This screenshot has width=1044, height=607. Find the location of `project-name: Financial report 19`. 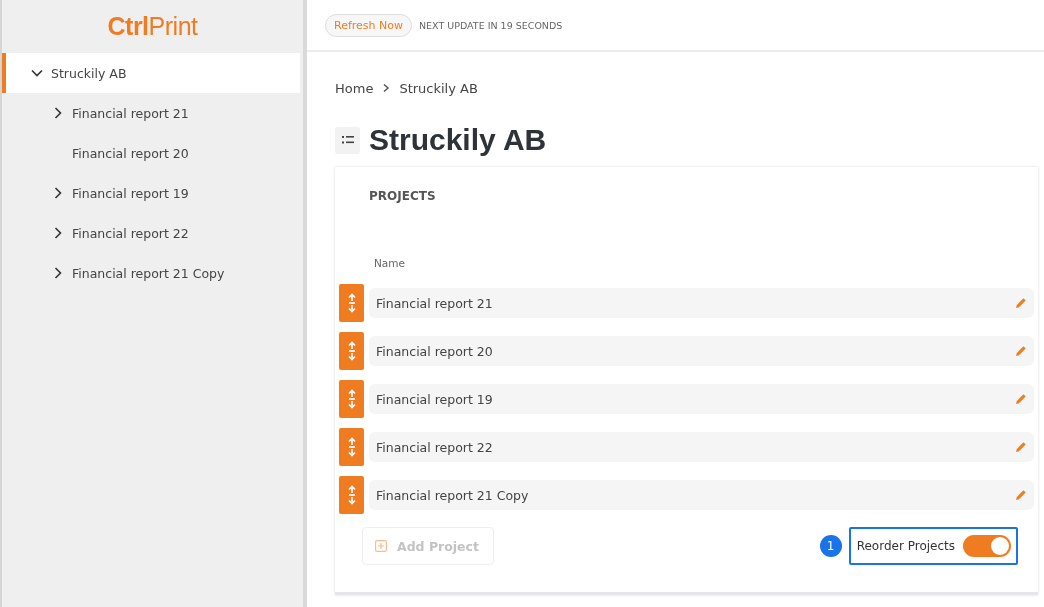

project-name: Financial report 19 is located at coordinates (434, 399).